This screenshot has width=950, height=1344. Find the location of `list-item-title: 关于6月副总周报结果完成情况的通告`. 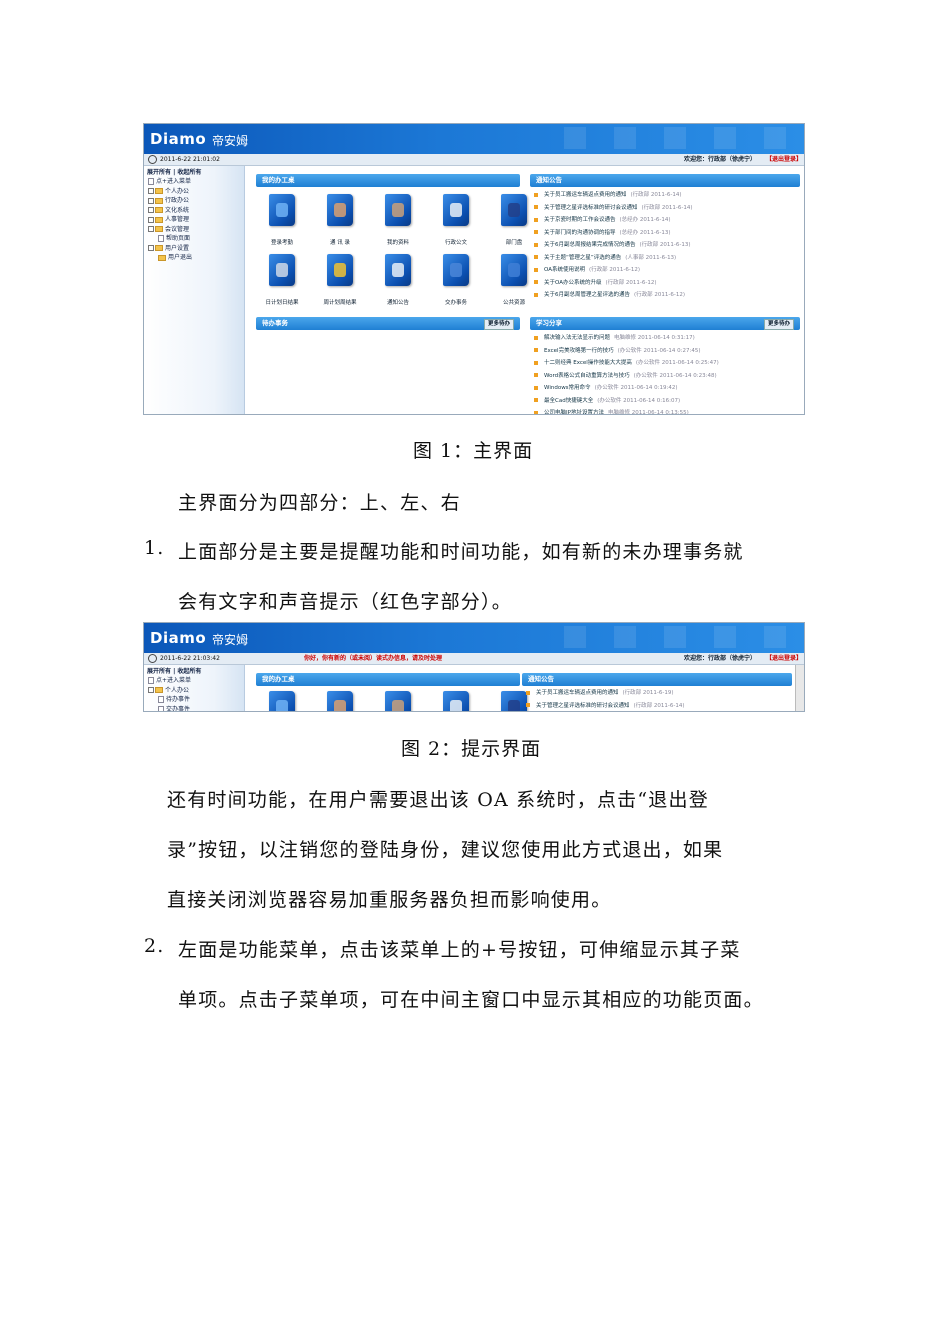

list-item-title: 关于6月副总周报结果完成情况的通告 is located at coordinates (590, 245).